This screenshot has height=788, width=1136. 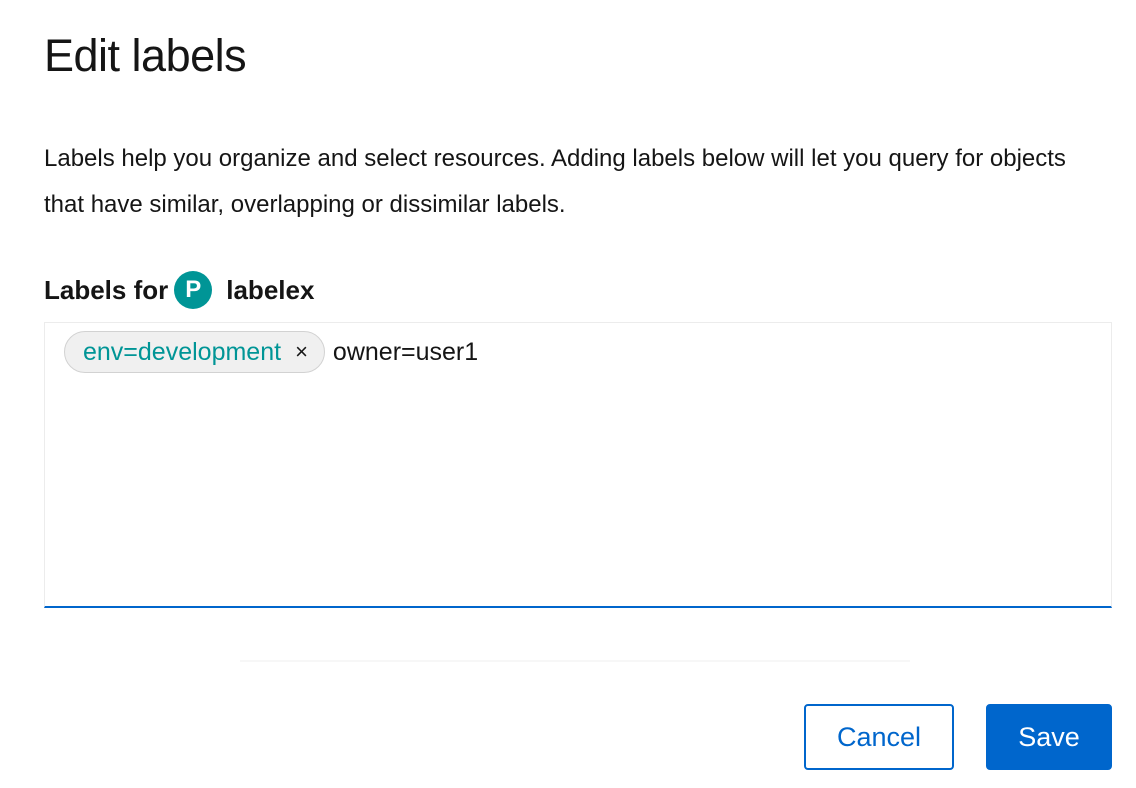 I want to click on label-tag-text: env=development, so click(x=182, y=351).